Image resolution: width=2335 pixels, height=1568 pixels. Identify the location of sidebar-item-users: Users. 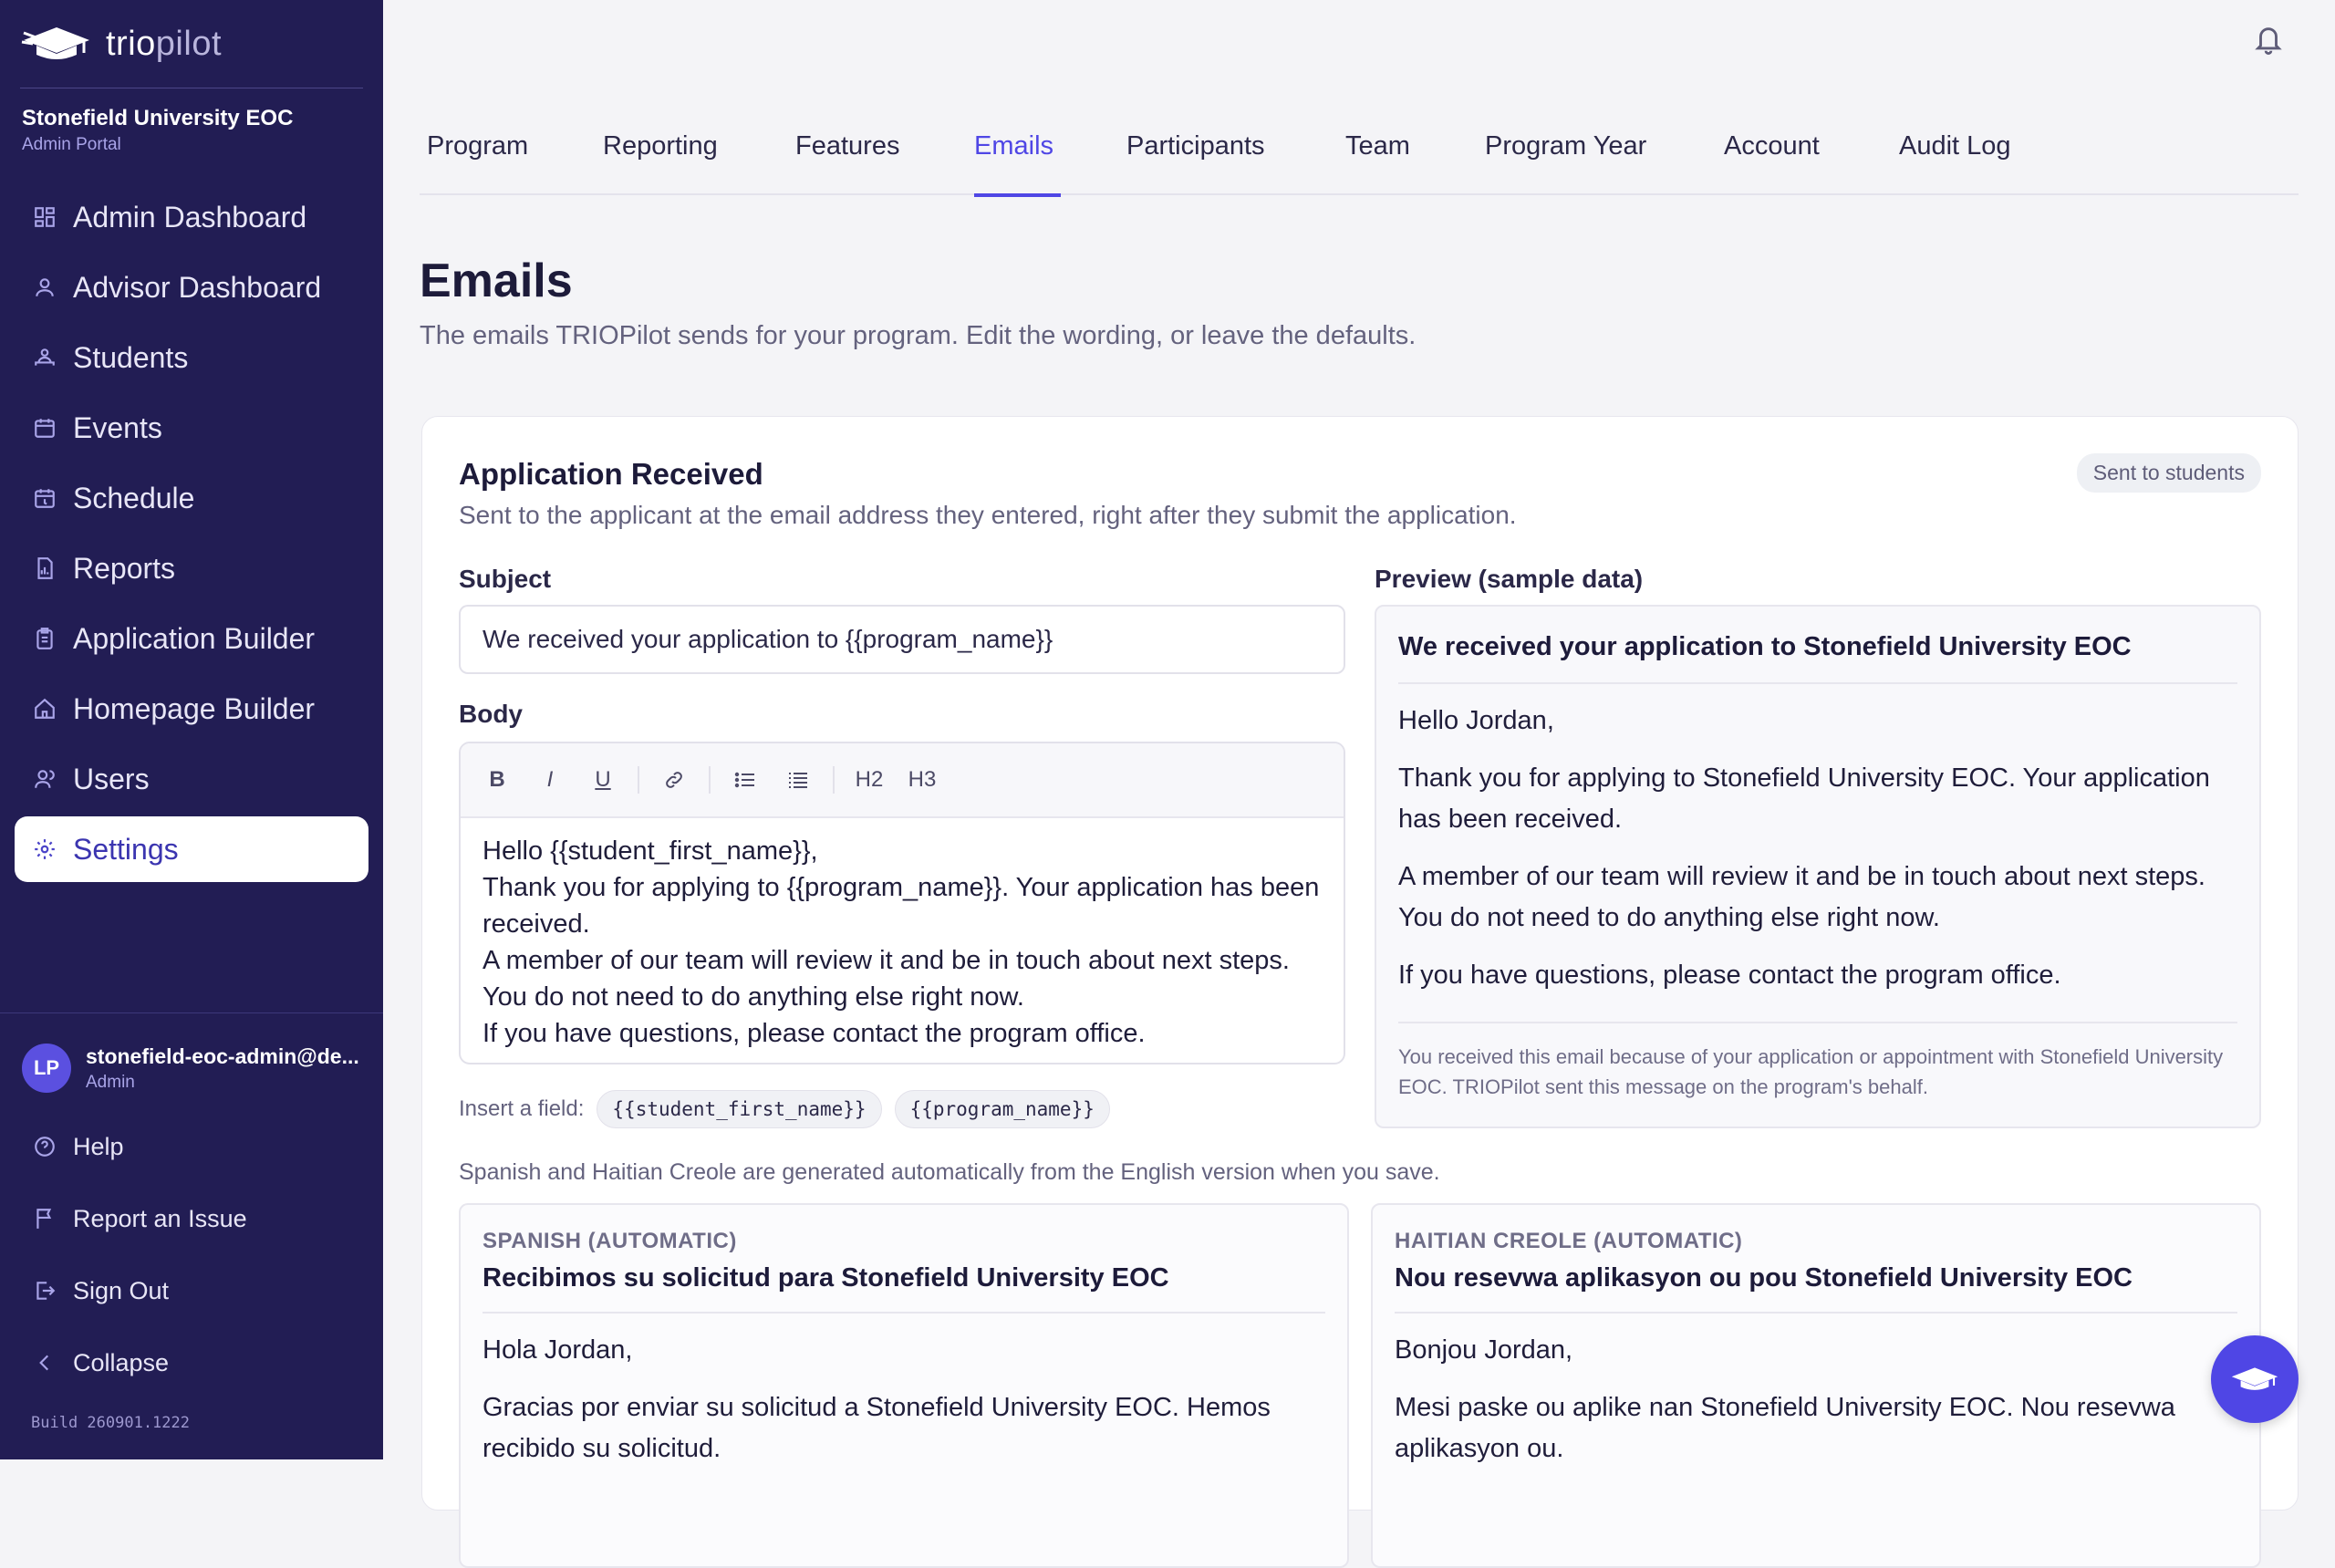
(192, 779).